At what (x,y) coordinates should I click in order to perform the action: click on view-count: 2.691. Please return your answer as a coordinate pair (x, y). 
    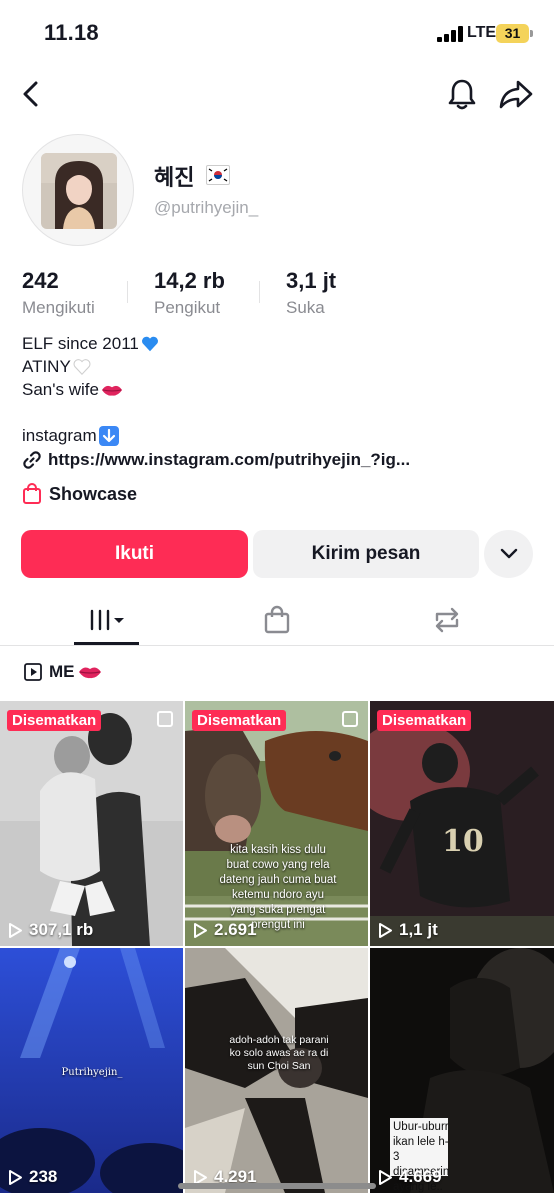
    Looking at the image, I should click on (225, 930).